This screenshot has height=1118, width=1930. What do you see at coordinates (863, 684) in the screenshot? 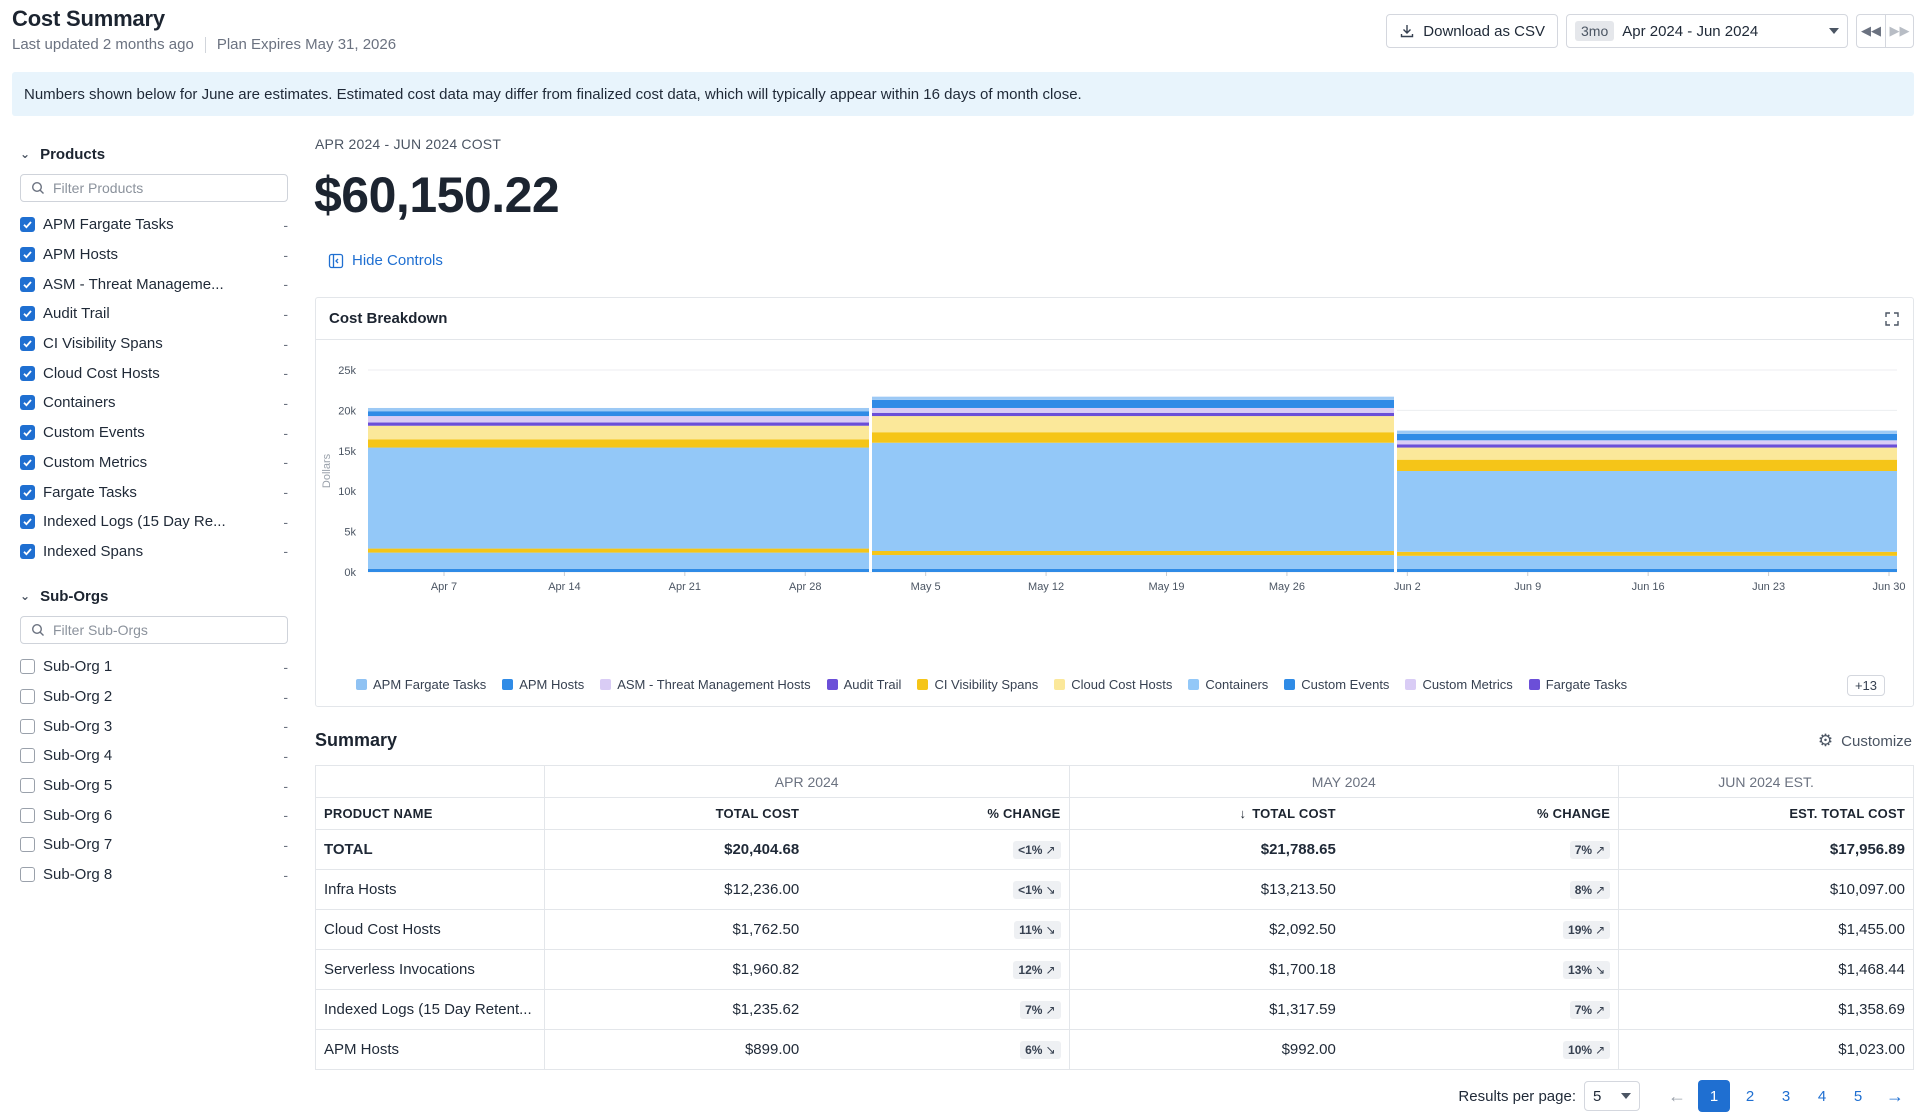
I see `legend-item: Audit Trail` at bounding box center [863, 684].